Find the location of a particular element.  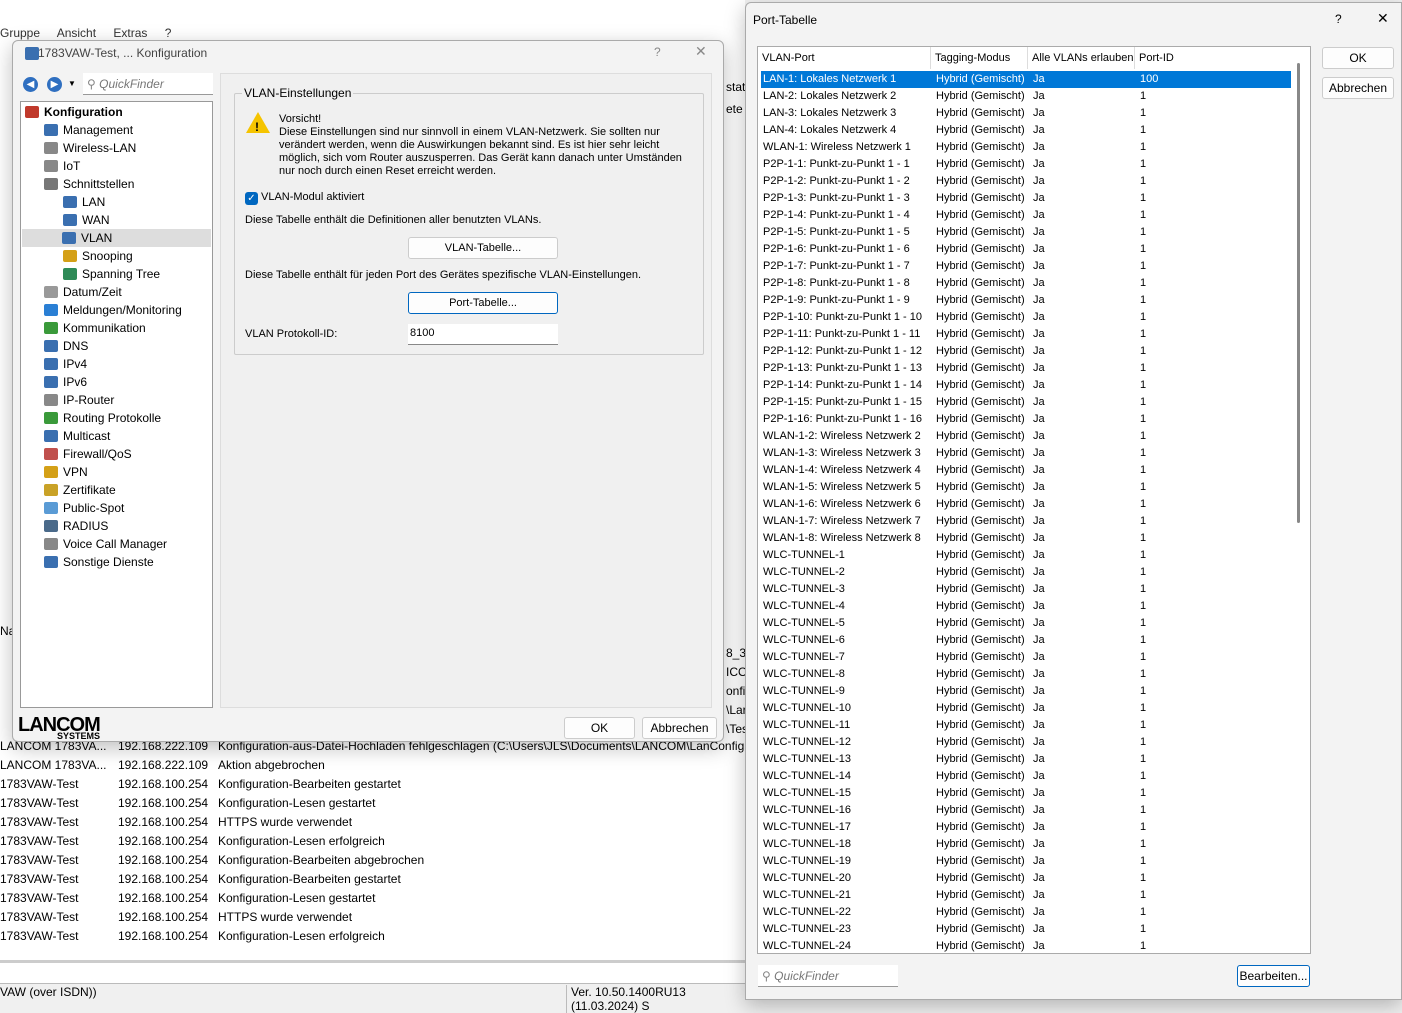

table-row: WLC-TUNNEL-11 Hybrid (Gemischt) Ja 1 is located at coordinates (1026, 725).